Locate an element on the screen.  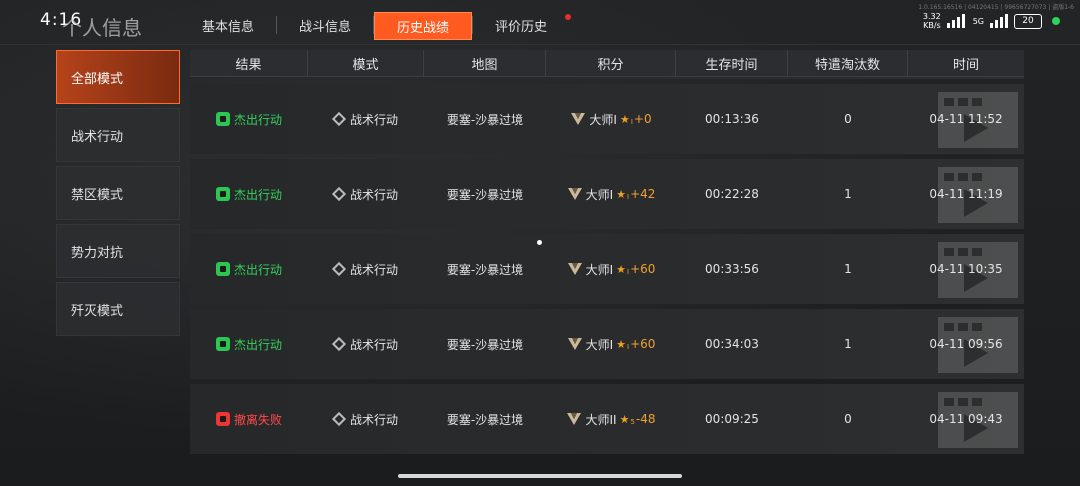
tab-label: 评价历史 is located at coordinates (521, 27).